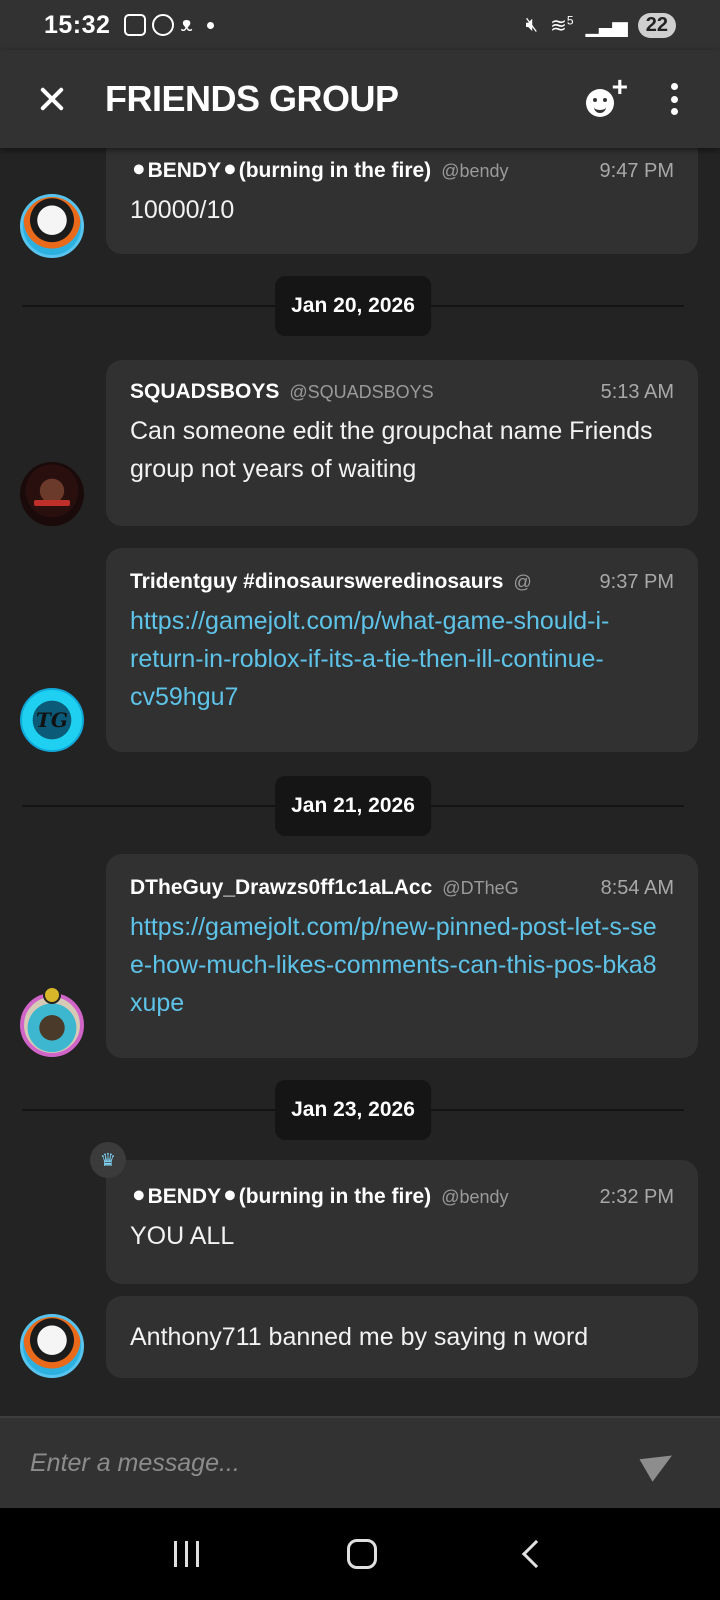 This screenshot has width=720, height=1600. I want to click on bat-notification-icon: ᴥ, so click(186, 24).